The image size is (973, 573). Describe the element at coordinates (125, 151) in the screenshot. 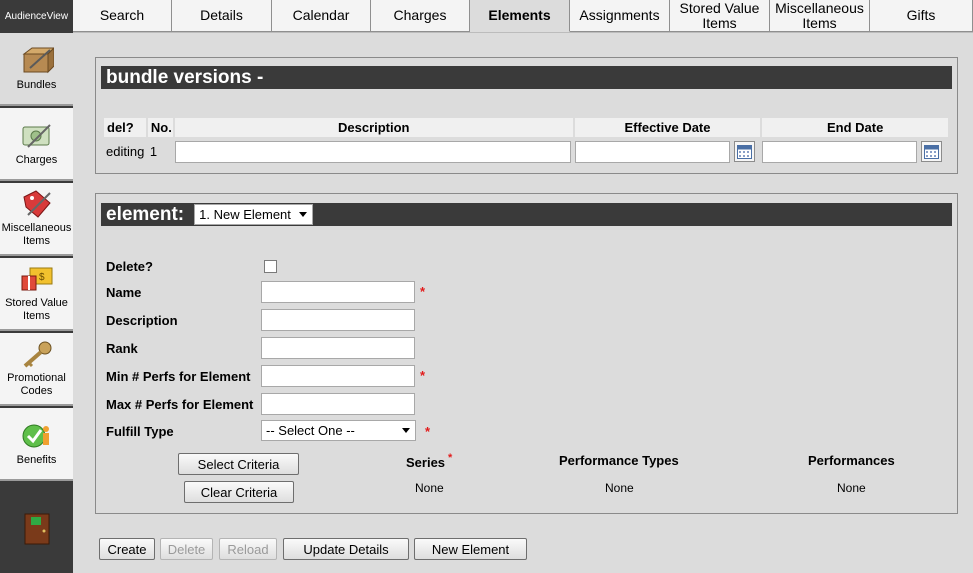

I see `row-del-status: editing` at that location.